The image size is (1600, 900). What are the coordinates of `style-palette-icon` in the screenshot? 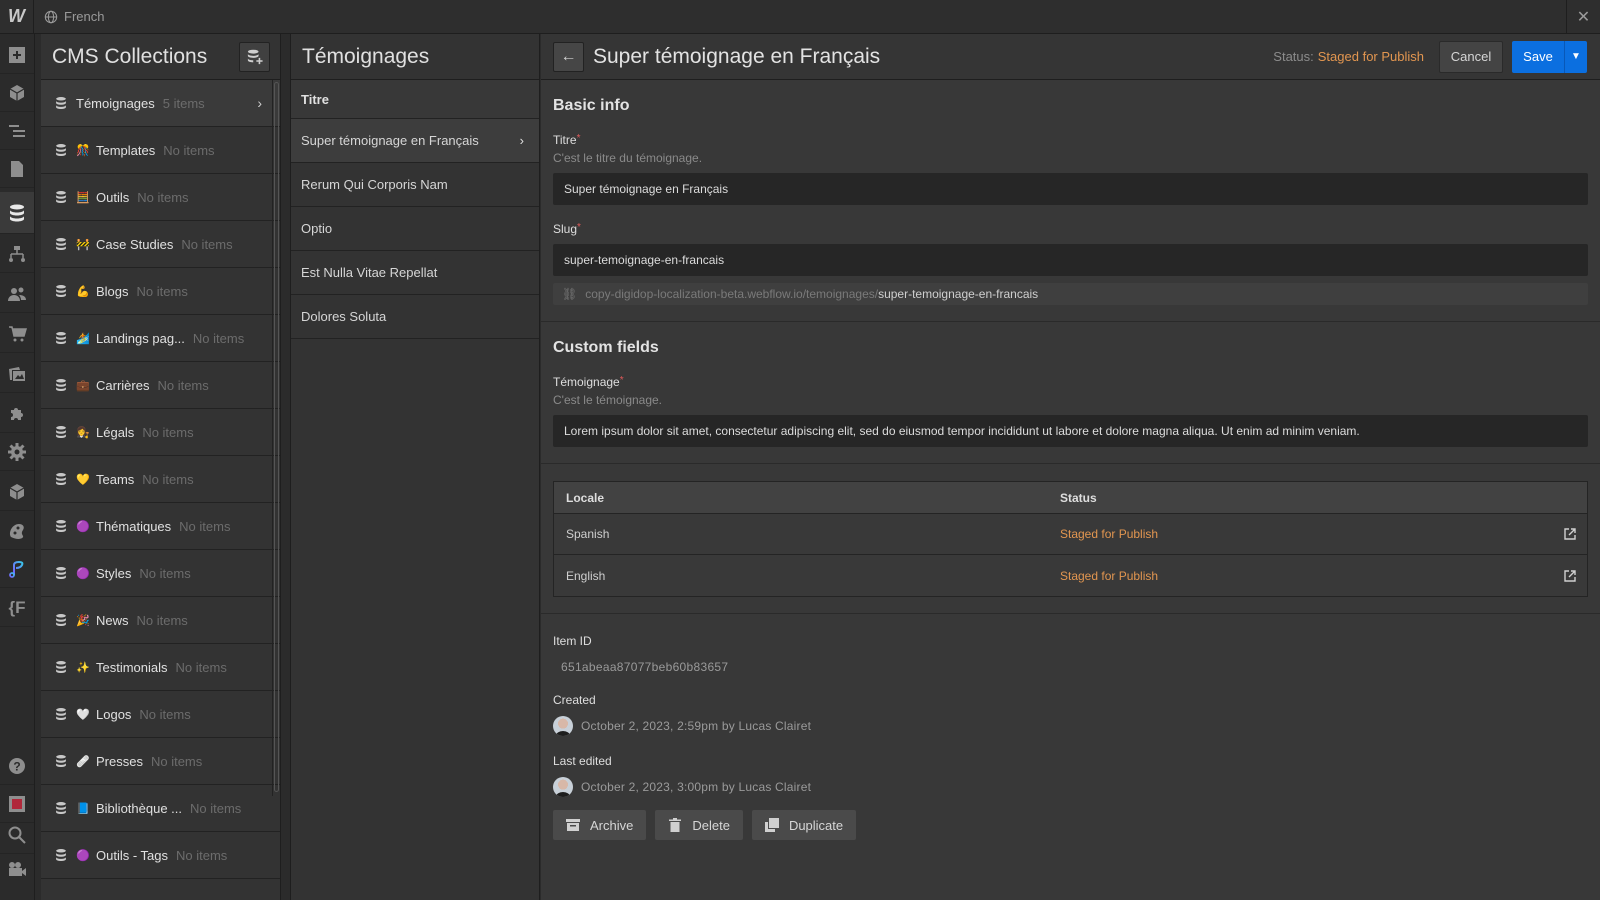 It's located at (17, 531).